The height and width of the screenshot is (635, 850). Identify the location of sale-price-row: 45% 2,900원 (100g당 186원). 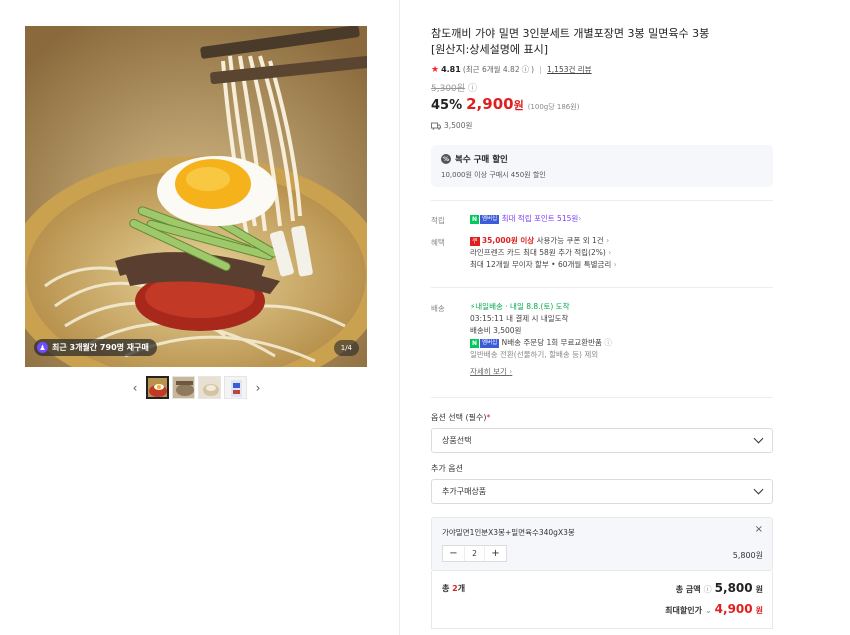
(505, 104).